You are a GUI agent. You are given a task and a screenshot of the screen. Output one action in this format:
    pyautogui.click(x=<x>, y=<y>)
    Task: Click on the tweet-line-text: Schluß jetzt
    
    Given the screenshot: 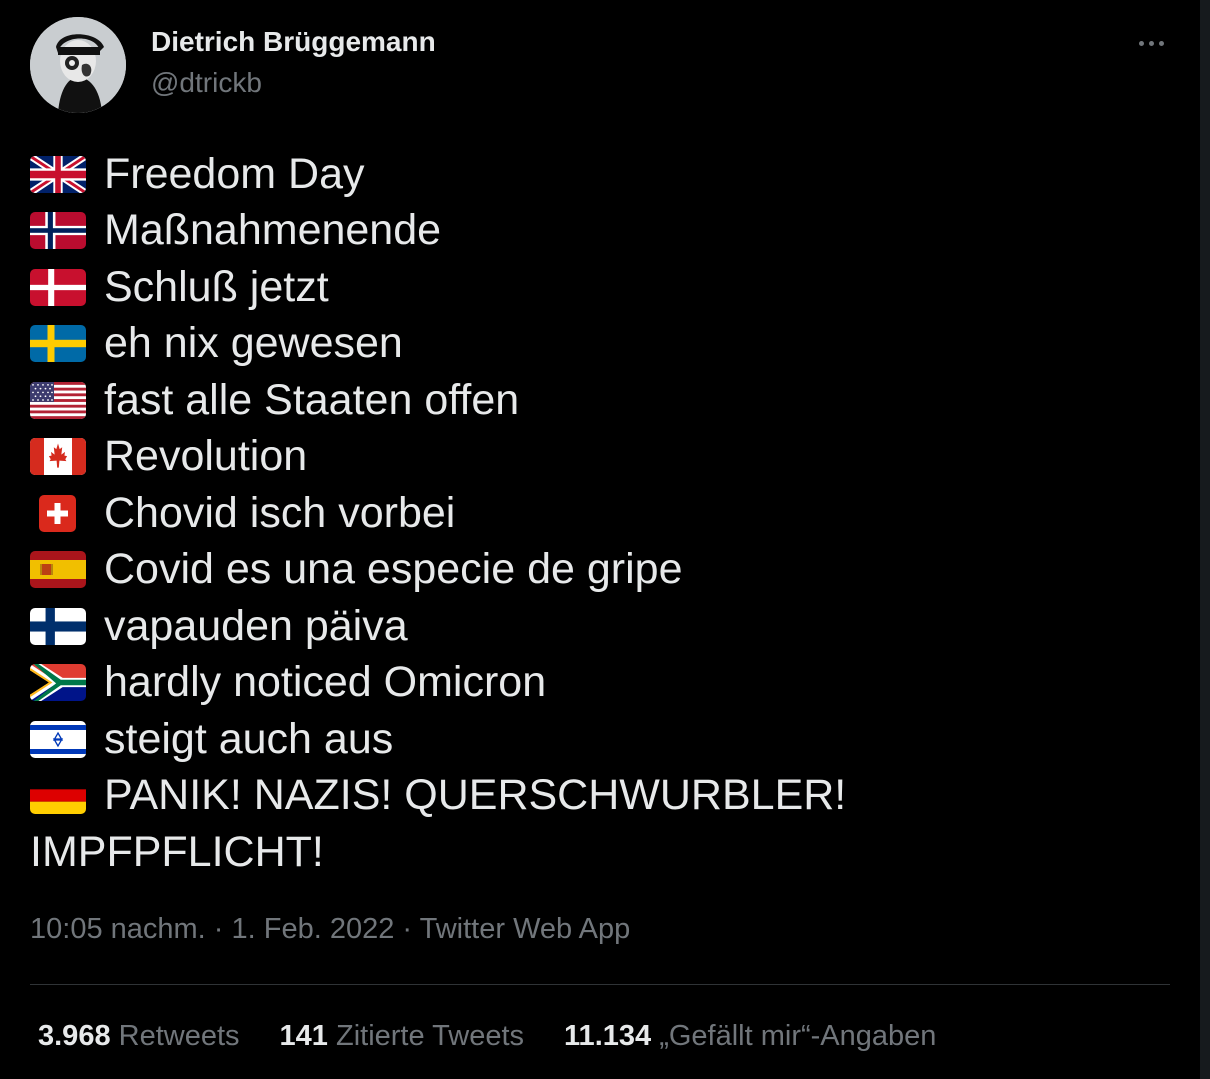 What is the action you would take?
    pyautogui.click(x=216, y=286)
    